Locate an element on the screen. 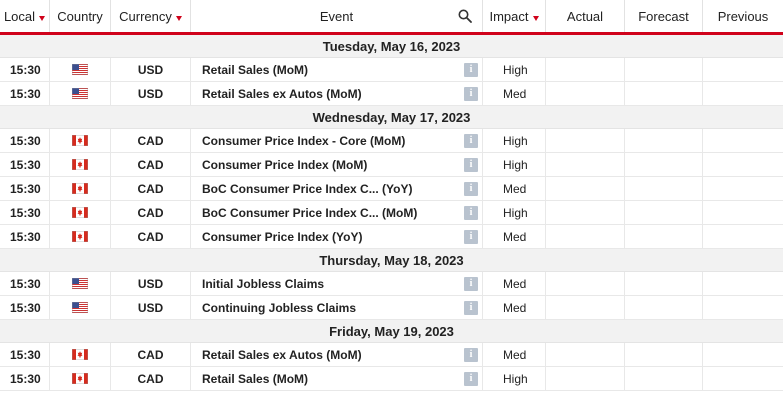  event-name: BoC Consumer Price Index C... (MoM) is located at coordinates (309, 213).